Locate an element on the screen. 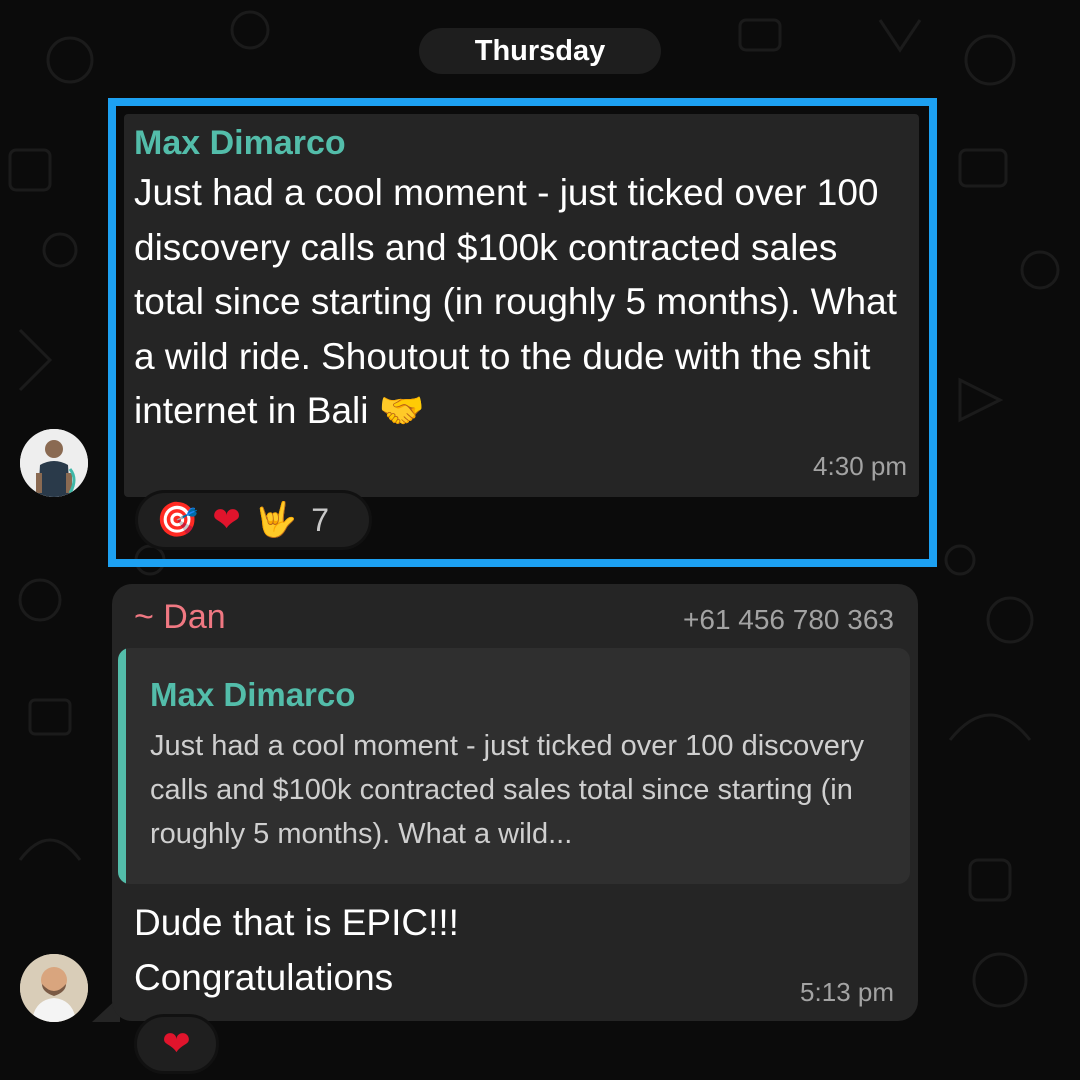 The width and height of the screenshot is (1080, 1080). message-text-line: Congratulations is located at coordinates (264, 977).